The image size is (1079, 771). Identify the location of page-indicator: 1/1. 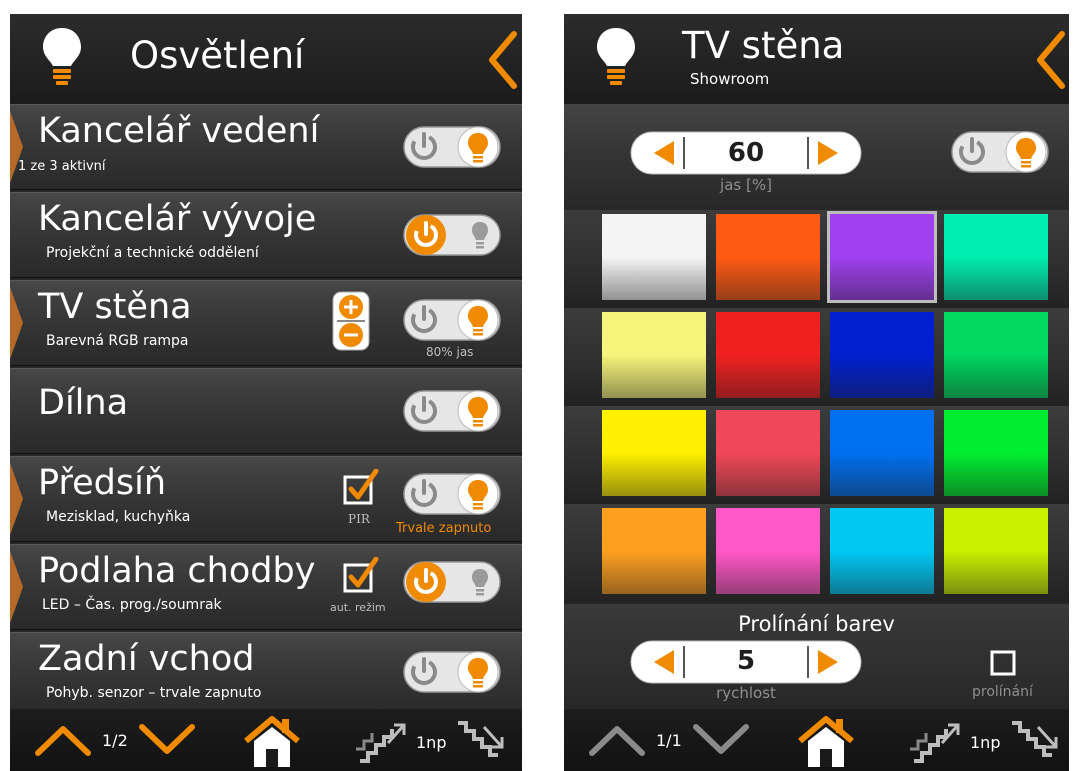
(669, 740).